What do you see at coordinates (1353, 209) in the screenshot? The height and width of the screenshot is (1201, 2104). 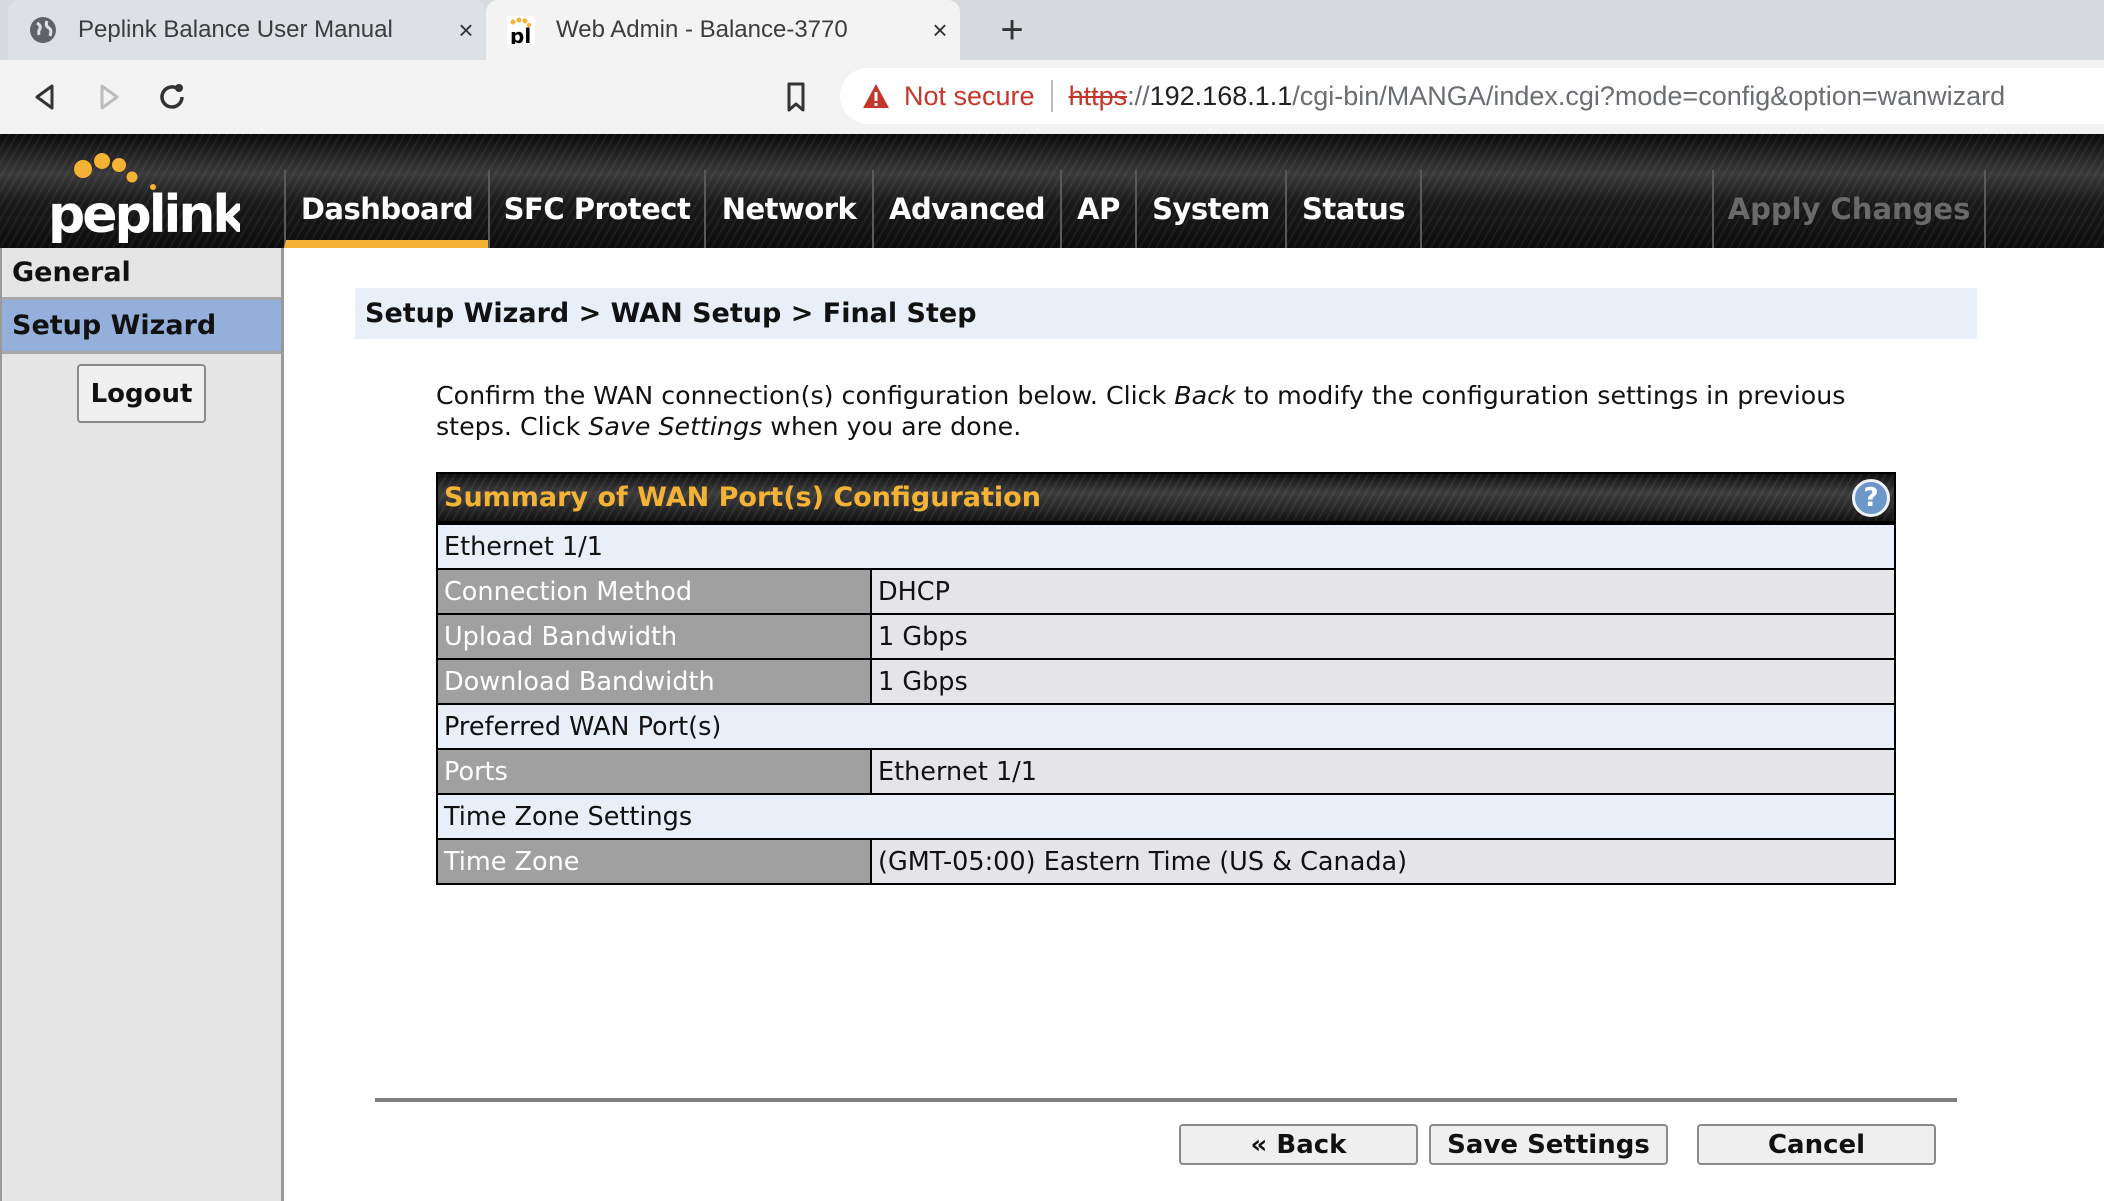 I see `nav-tab-status: Status` at bounding box center [1353, 209].